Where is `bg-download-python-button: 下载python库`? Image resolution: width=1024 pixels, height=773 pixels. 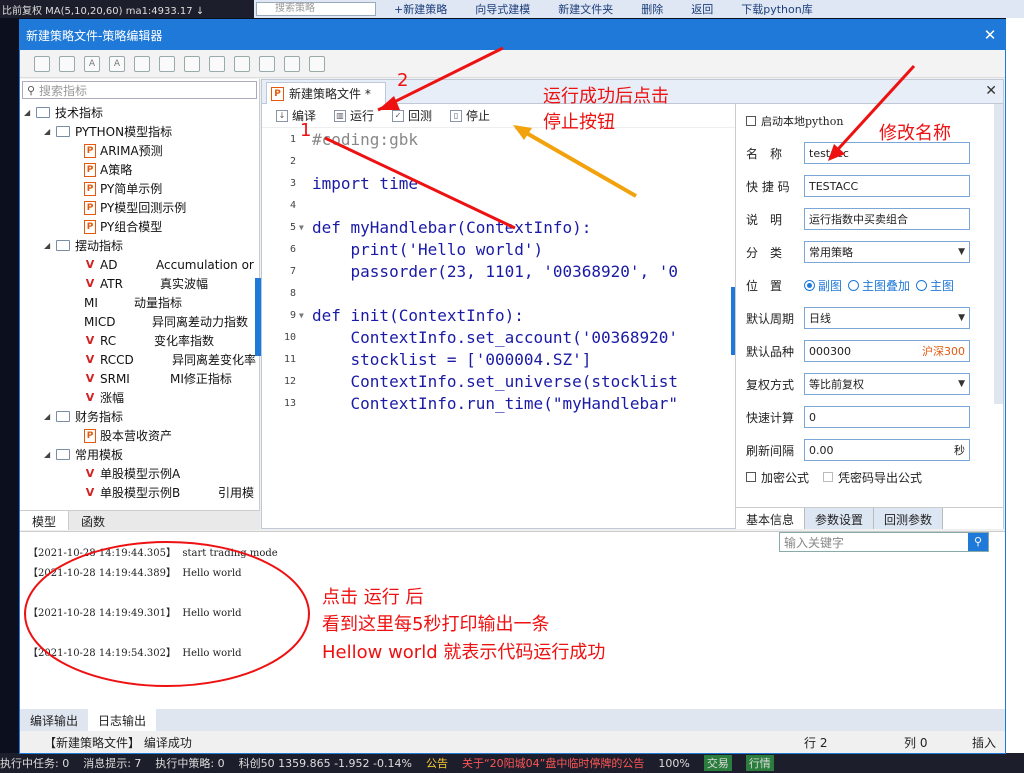 bg-download-python-button: 下载python库 is located at coordinates (776, 9).